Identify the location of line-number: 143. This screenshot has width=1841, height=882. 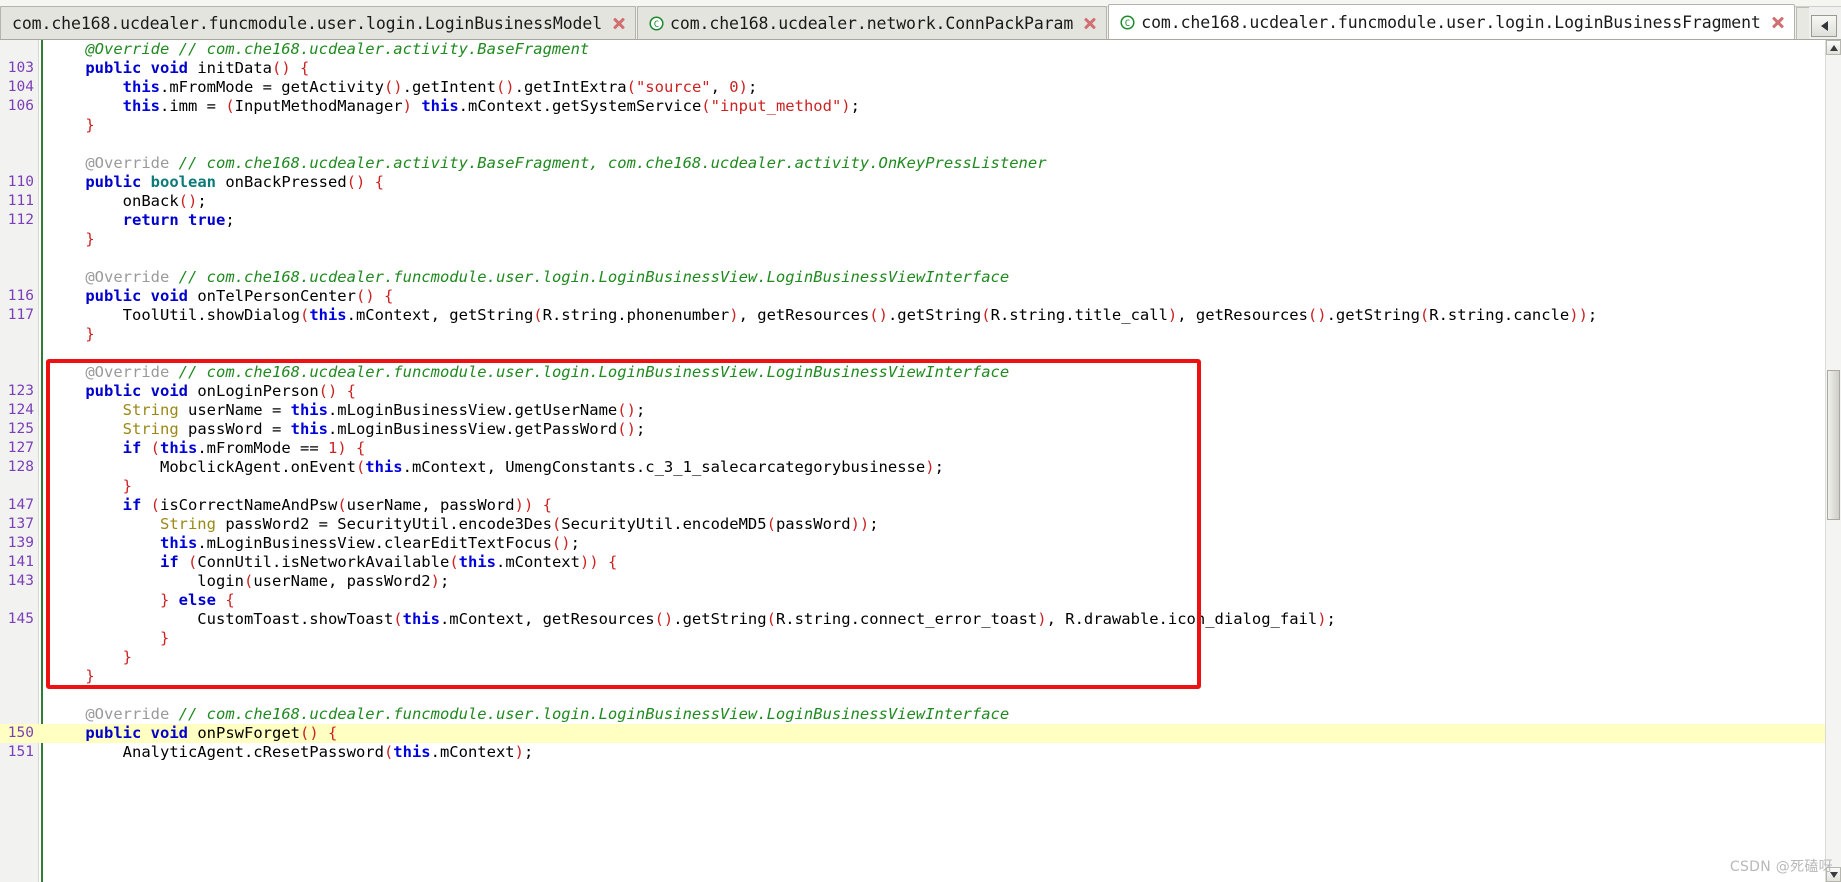
(20, 581).